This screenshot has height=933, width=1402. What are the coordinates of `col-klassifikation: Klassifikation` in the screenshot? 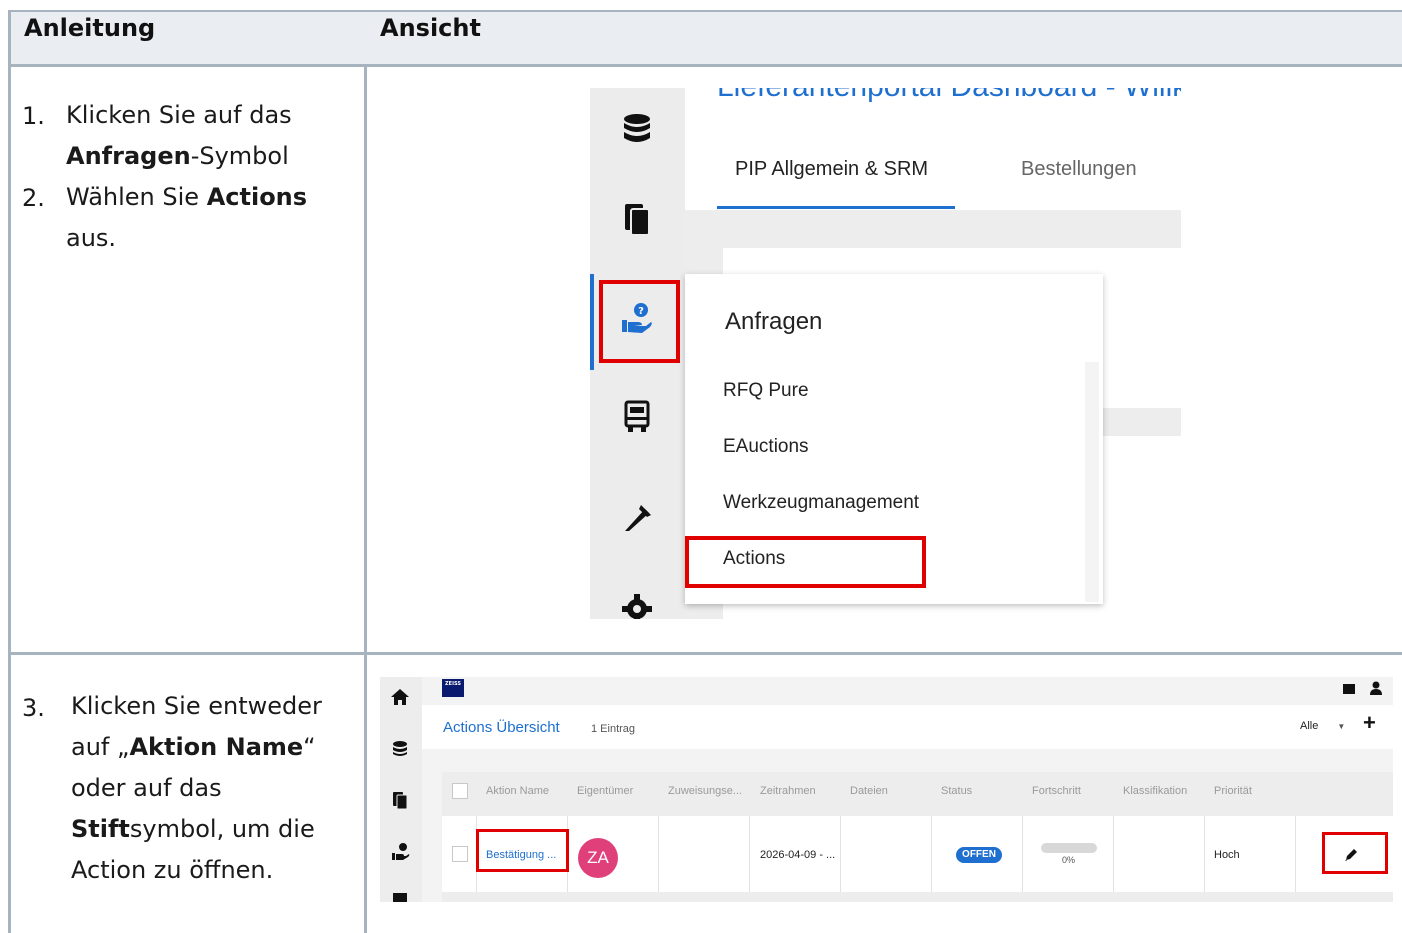 It's located at (1155, 791).